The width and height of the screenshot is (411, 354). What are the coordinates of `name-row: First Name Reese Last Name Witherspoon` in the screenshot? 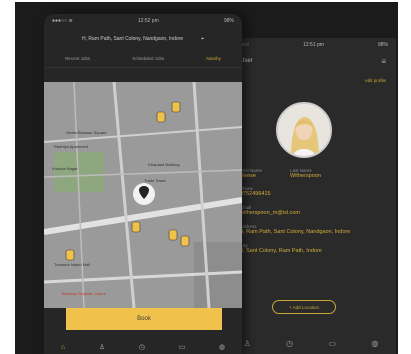 It's located at (314, 174).